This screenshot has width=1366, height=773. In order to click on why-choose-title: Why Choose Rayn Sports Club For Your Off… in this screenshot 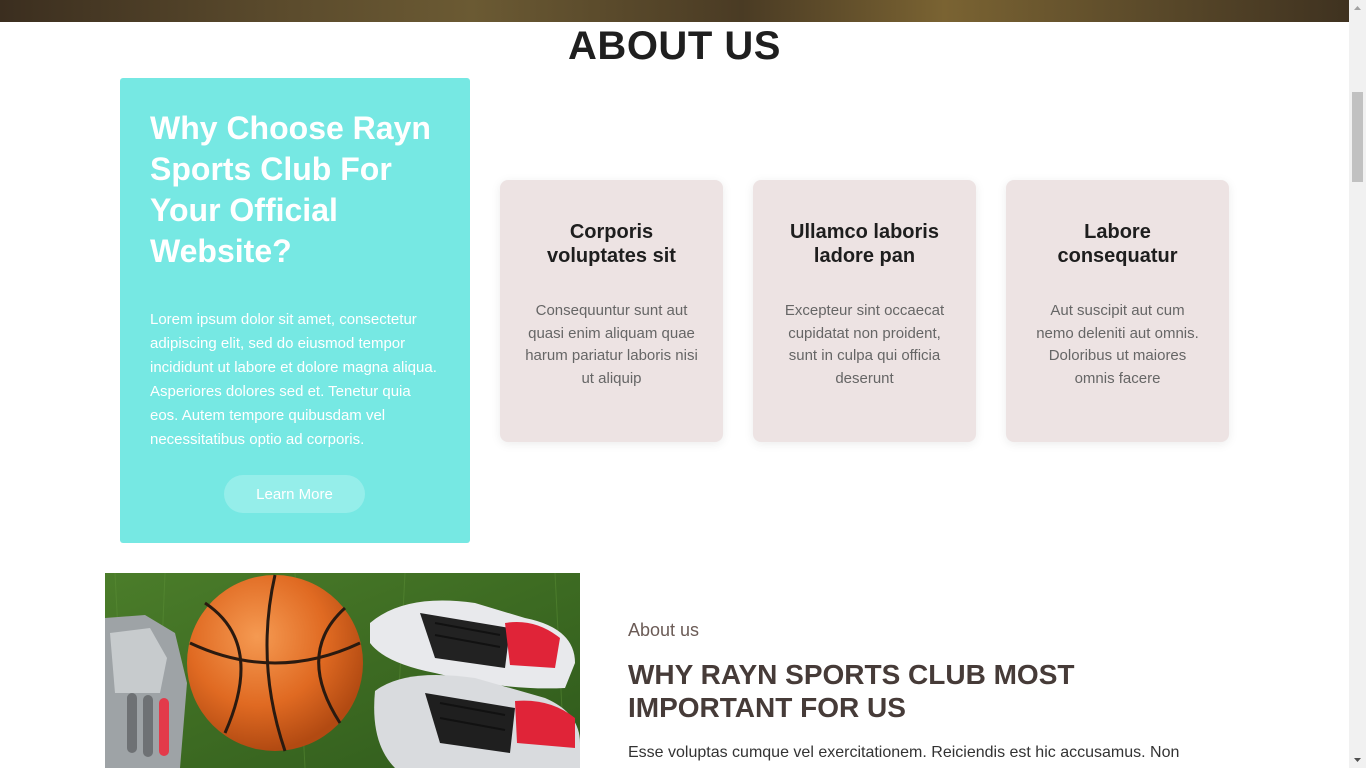, I will do `click(290, 189)`.